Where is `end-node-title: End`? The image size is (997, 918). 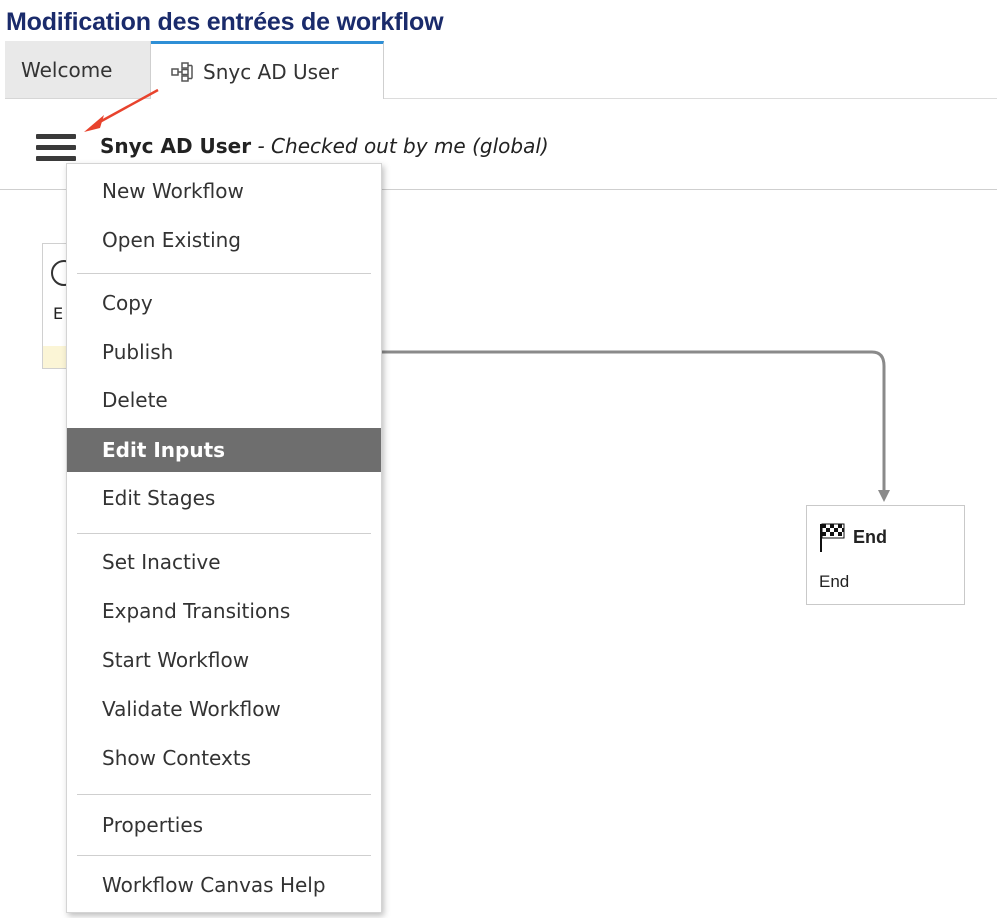
end-node-title: End is located at coordinates (853, 537).